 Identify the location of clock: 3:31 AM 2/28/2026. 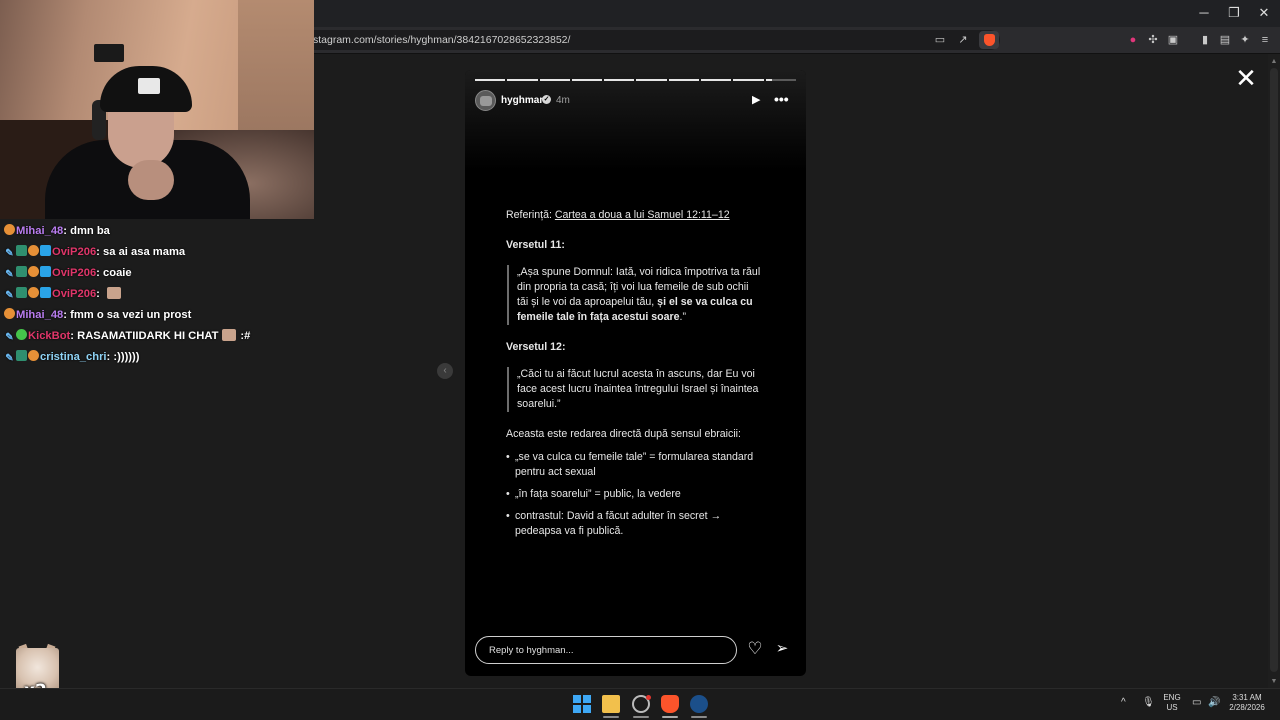
(1247, 703).